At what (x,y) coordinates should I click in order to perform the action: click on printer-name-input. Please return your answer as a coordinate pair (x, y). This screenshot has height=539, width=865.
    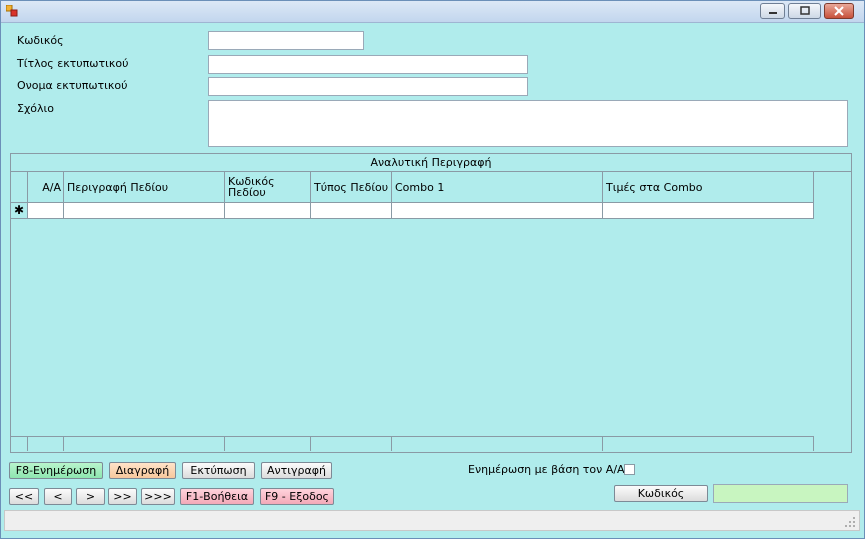
    Looking at the image, I should click on (368, 86).